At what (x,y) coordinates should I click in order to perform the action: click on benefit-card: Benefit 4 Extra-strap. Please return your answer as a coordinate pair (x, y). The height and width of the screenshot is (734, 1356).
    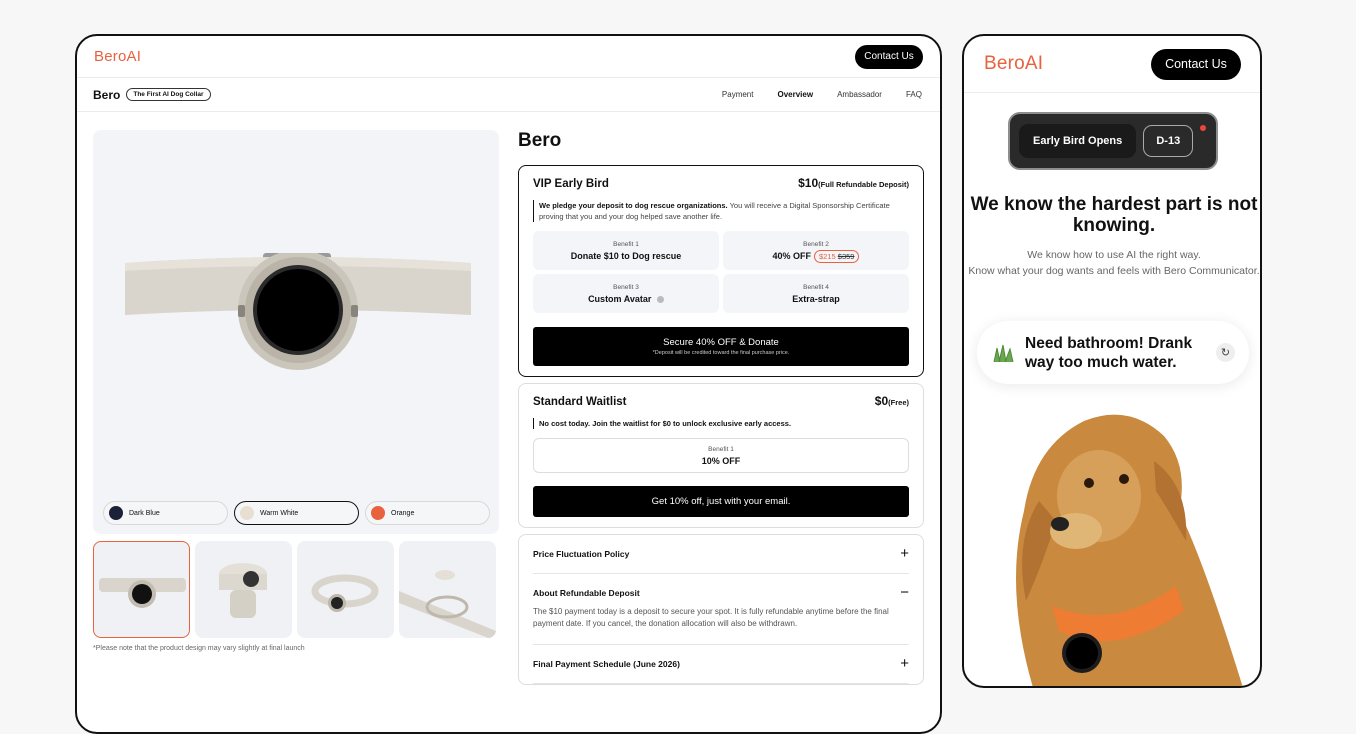
    Looking at the image, I should click on (816, 293).